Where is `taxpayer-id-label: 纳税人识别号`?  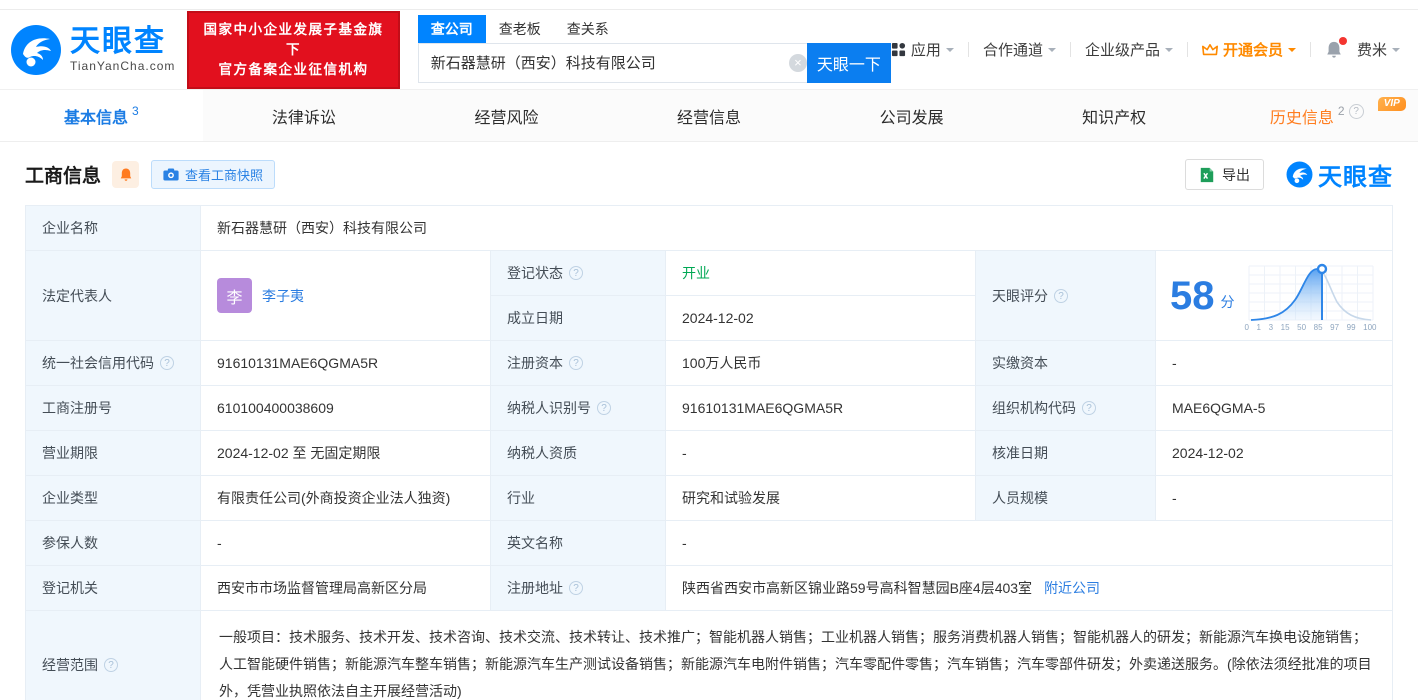
taxpayer-id-label: 纳税人识别号 is located at coordinates (578, 408).